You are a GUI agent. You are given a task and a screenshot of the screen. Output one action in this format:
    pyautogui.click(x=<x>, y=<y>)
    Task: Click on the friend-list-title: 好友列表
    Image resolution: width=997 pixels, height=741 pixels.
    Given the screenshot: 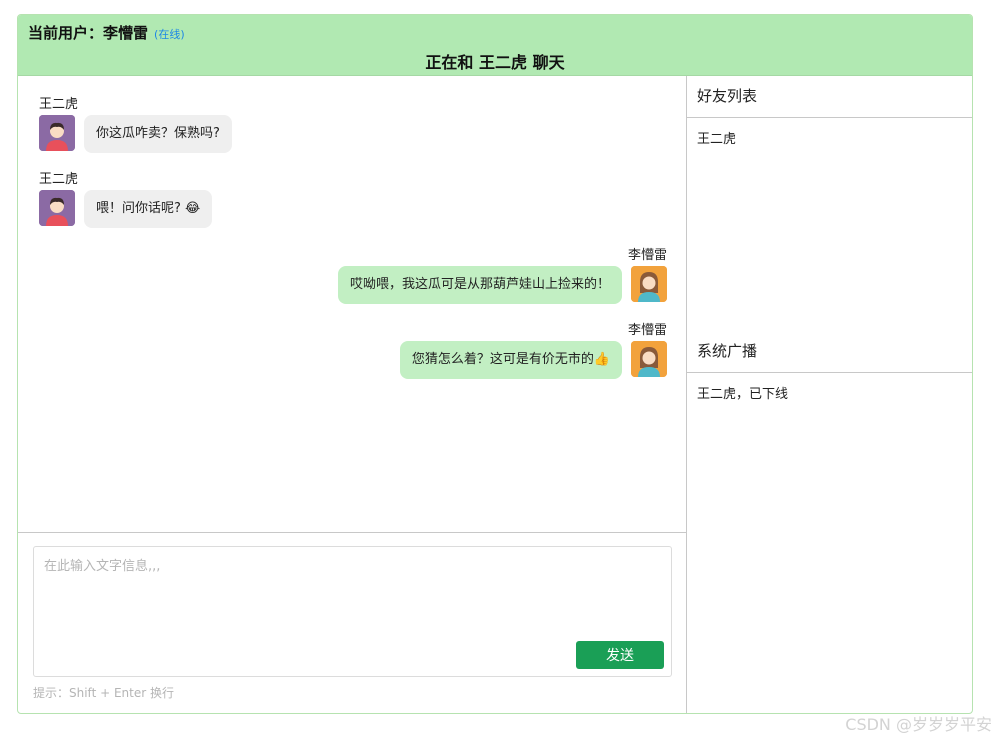 What is the action you would take?
    pyautogui.click(x=829, y=97)
    